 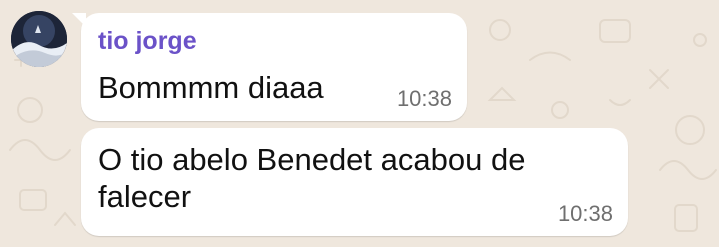 I want to click on avatar, so click(x=39, y=39).